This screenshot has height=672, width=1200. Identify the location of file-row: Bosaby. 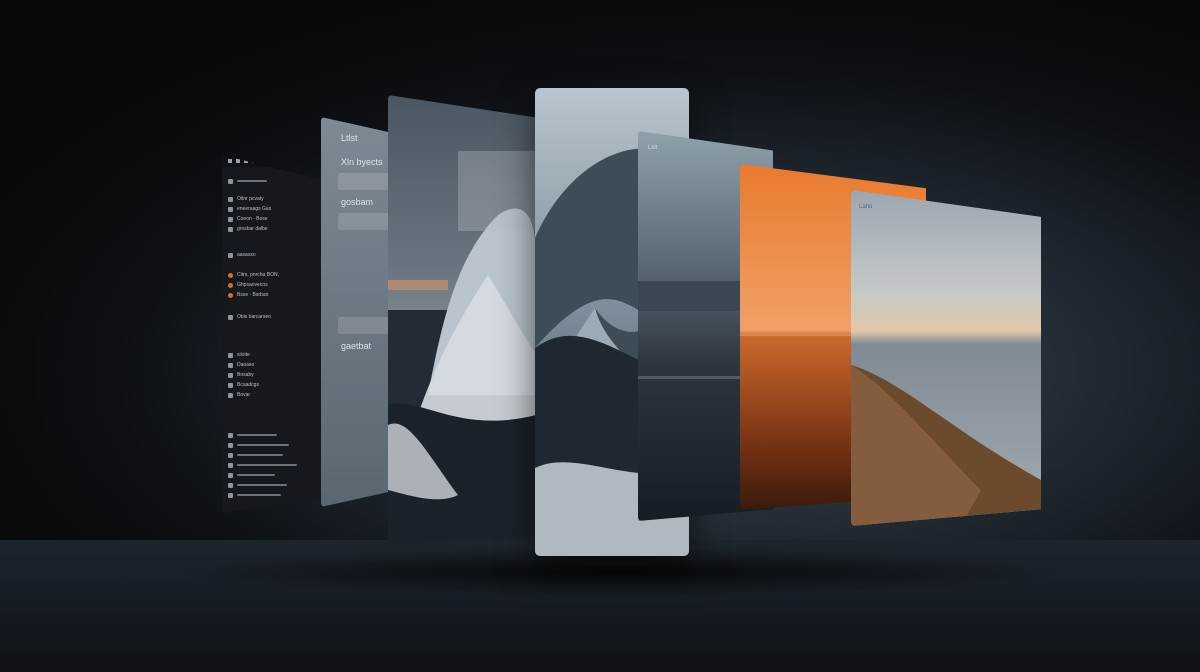
(241, 375).